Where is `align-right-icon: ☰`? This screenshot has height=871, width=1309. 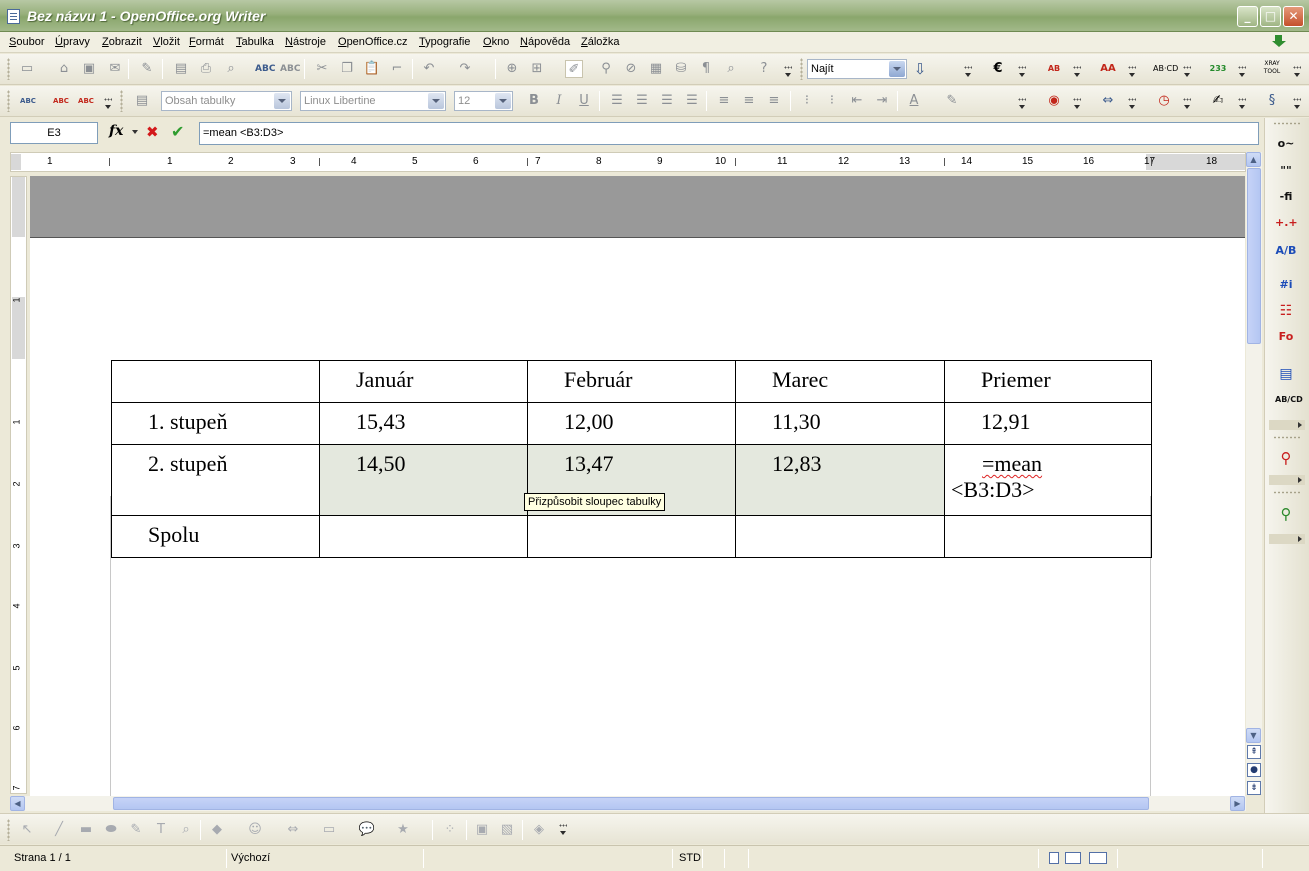
align-right-icon: ☰ is located at coordinates (667, 101).